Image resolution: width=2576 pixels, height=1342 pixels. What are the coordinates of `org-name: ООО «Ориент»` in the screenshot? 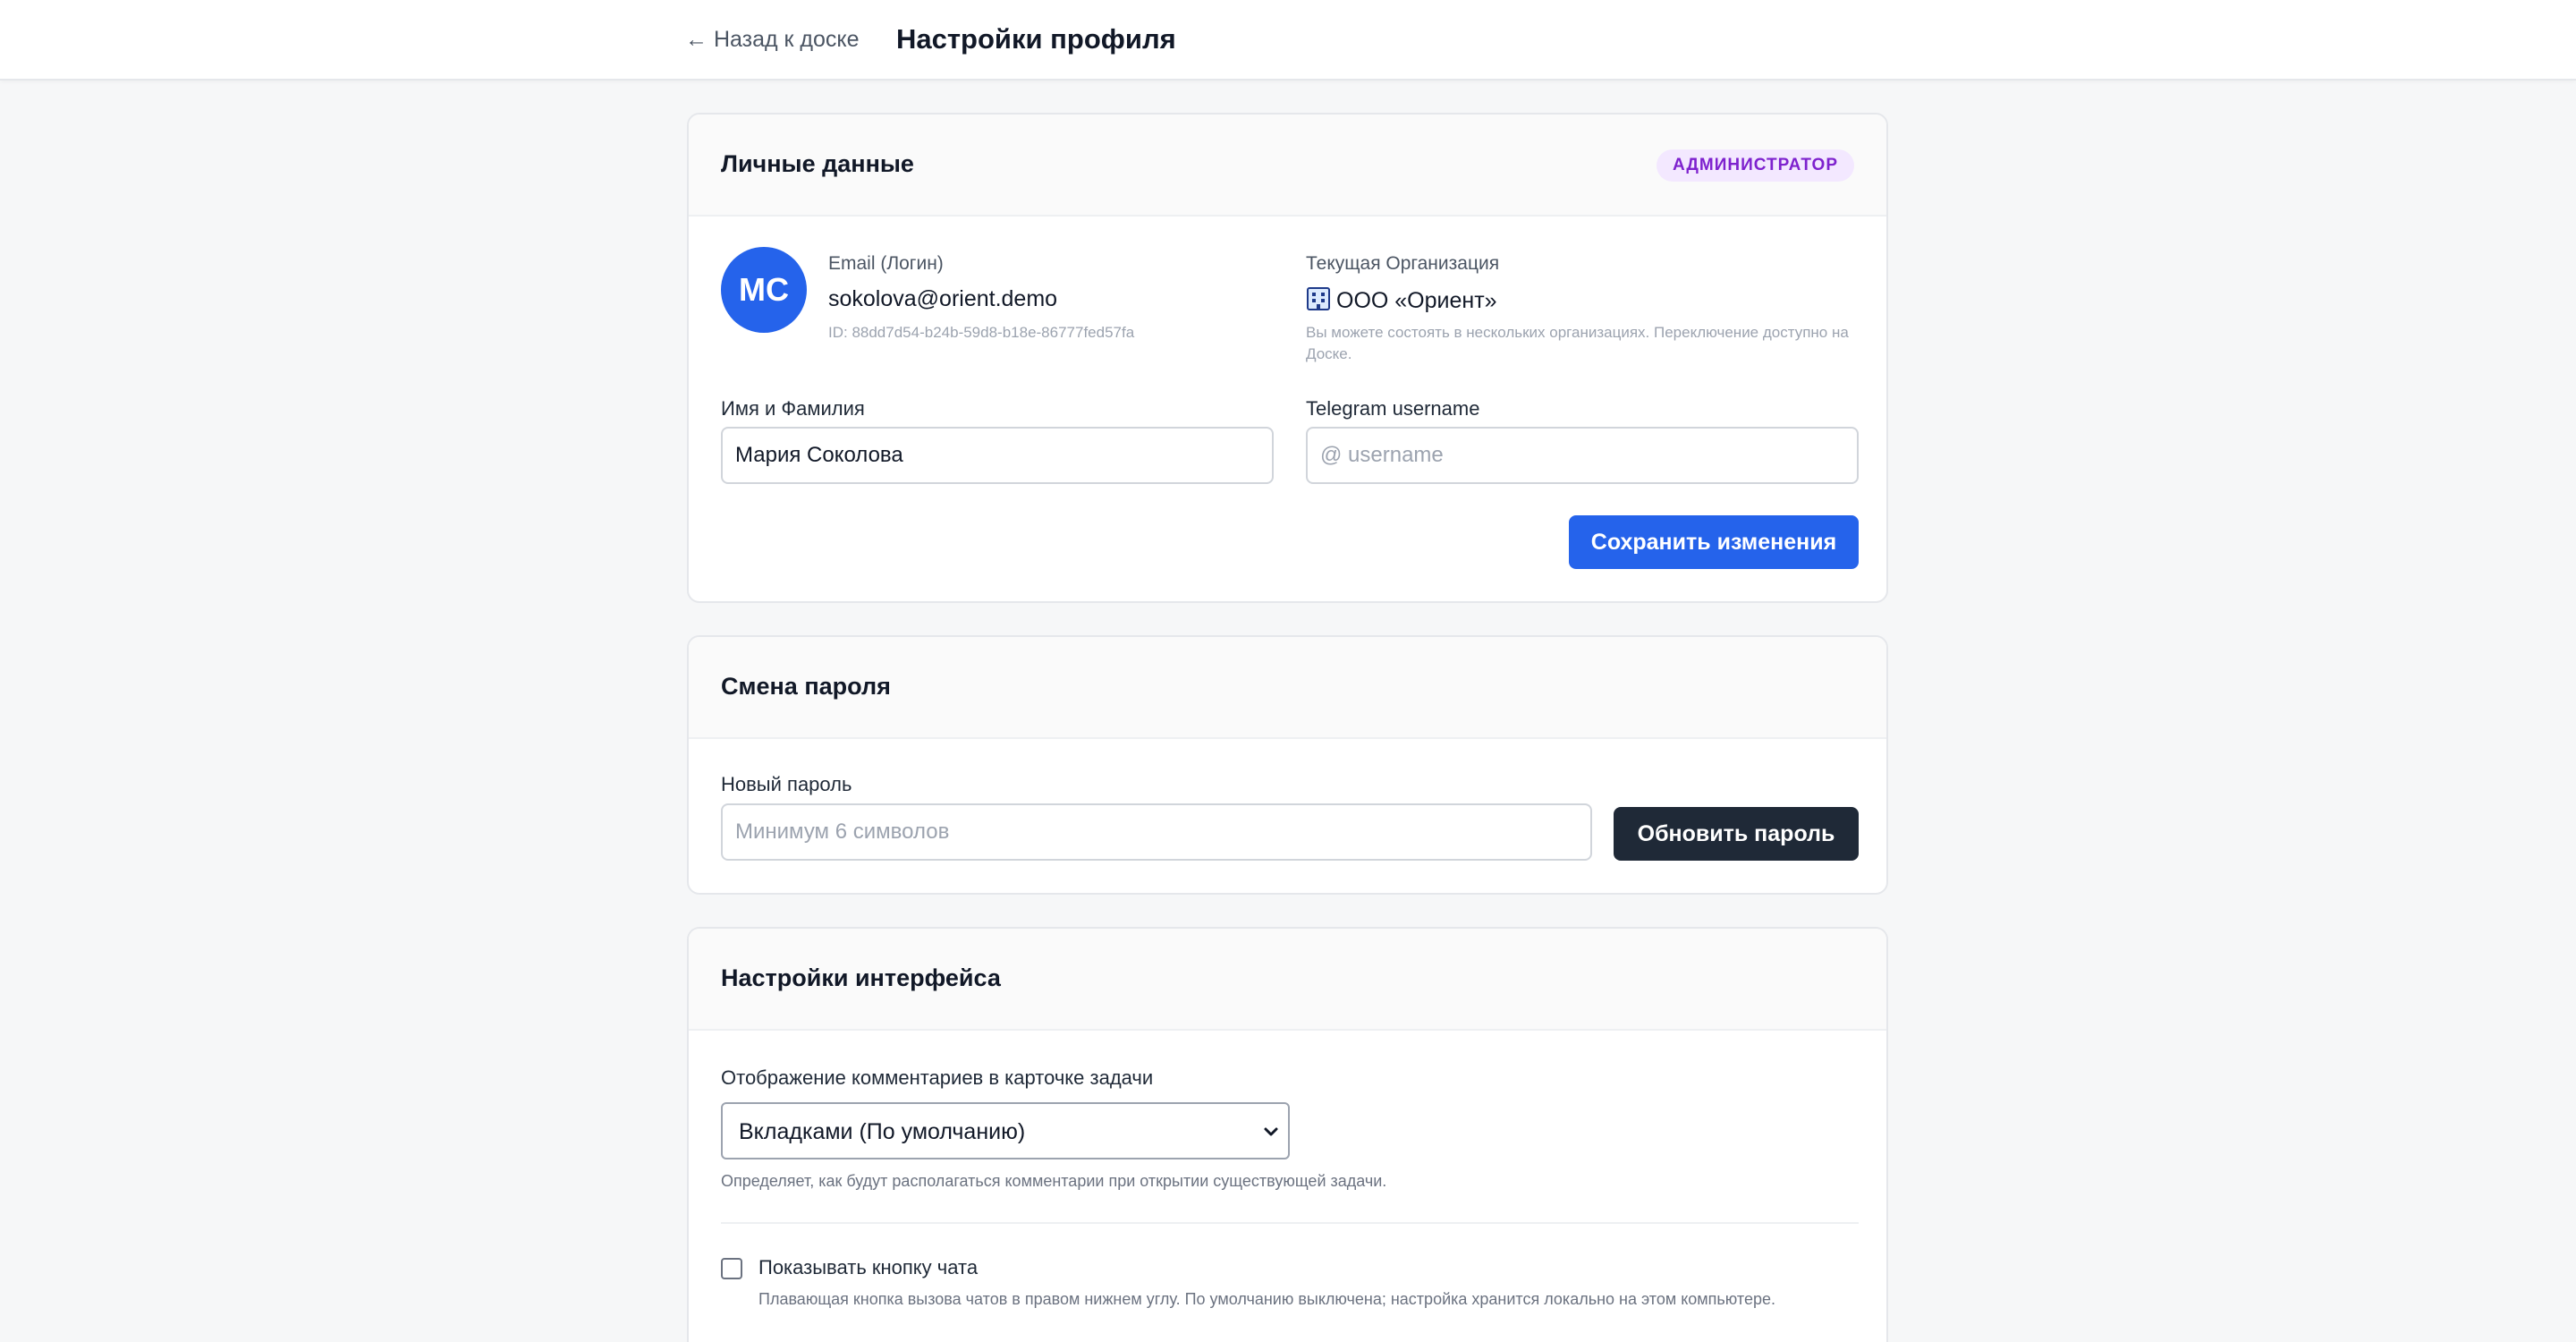 It's located at (1416, 301).